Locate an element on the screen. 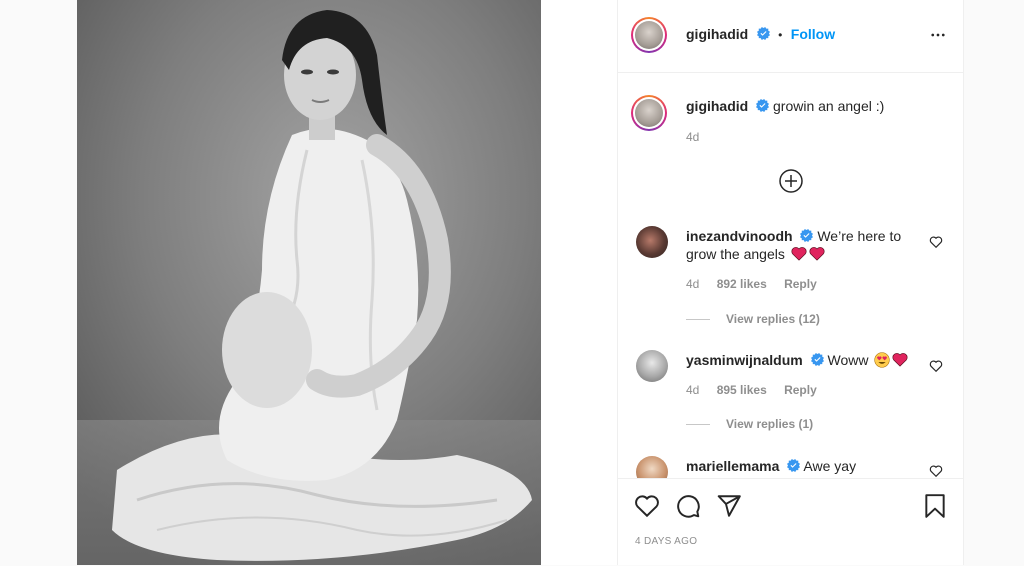 Image resolution: width=1024 pixels, height=566 pixels. post-actions: 4 DAYS AGO is located at coordinates (790, 522).